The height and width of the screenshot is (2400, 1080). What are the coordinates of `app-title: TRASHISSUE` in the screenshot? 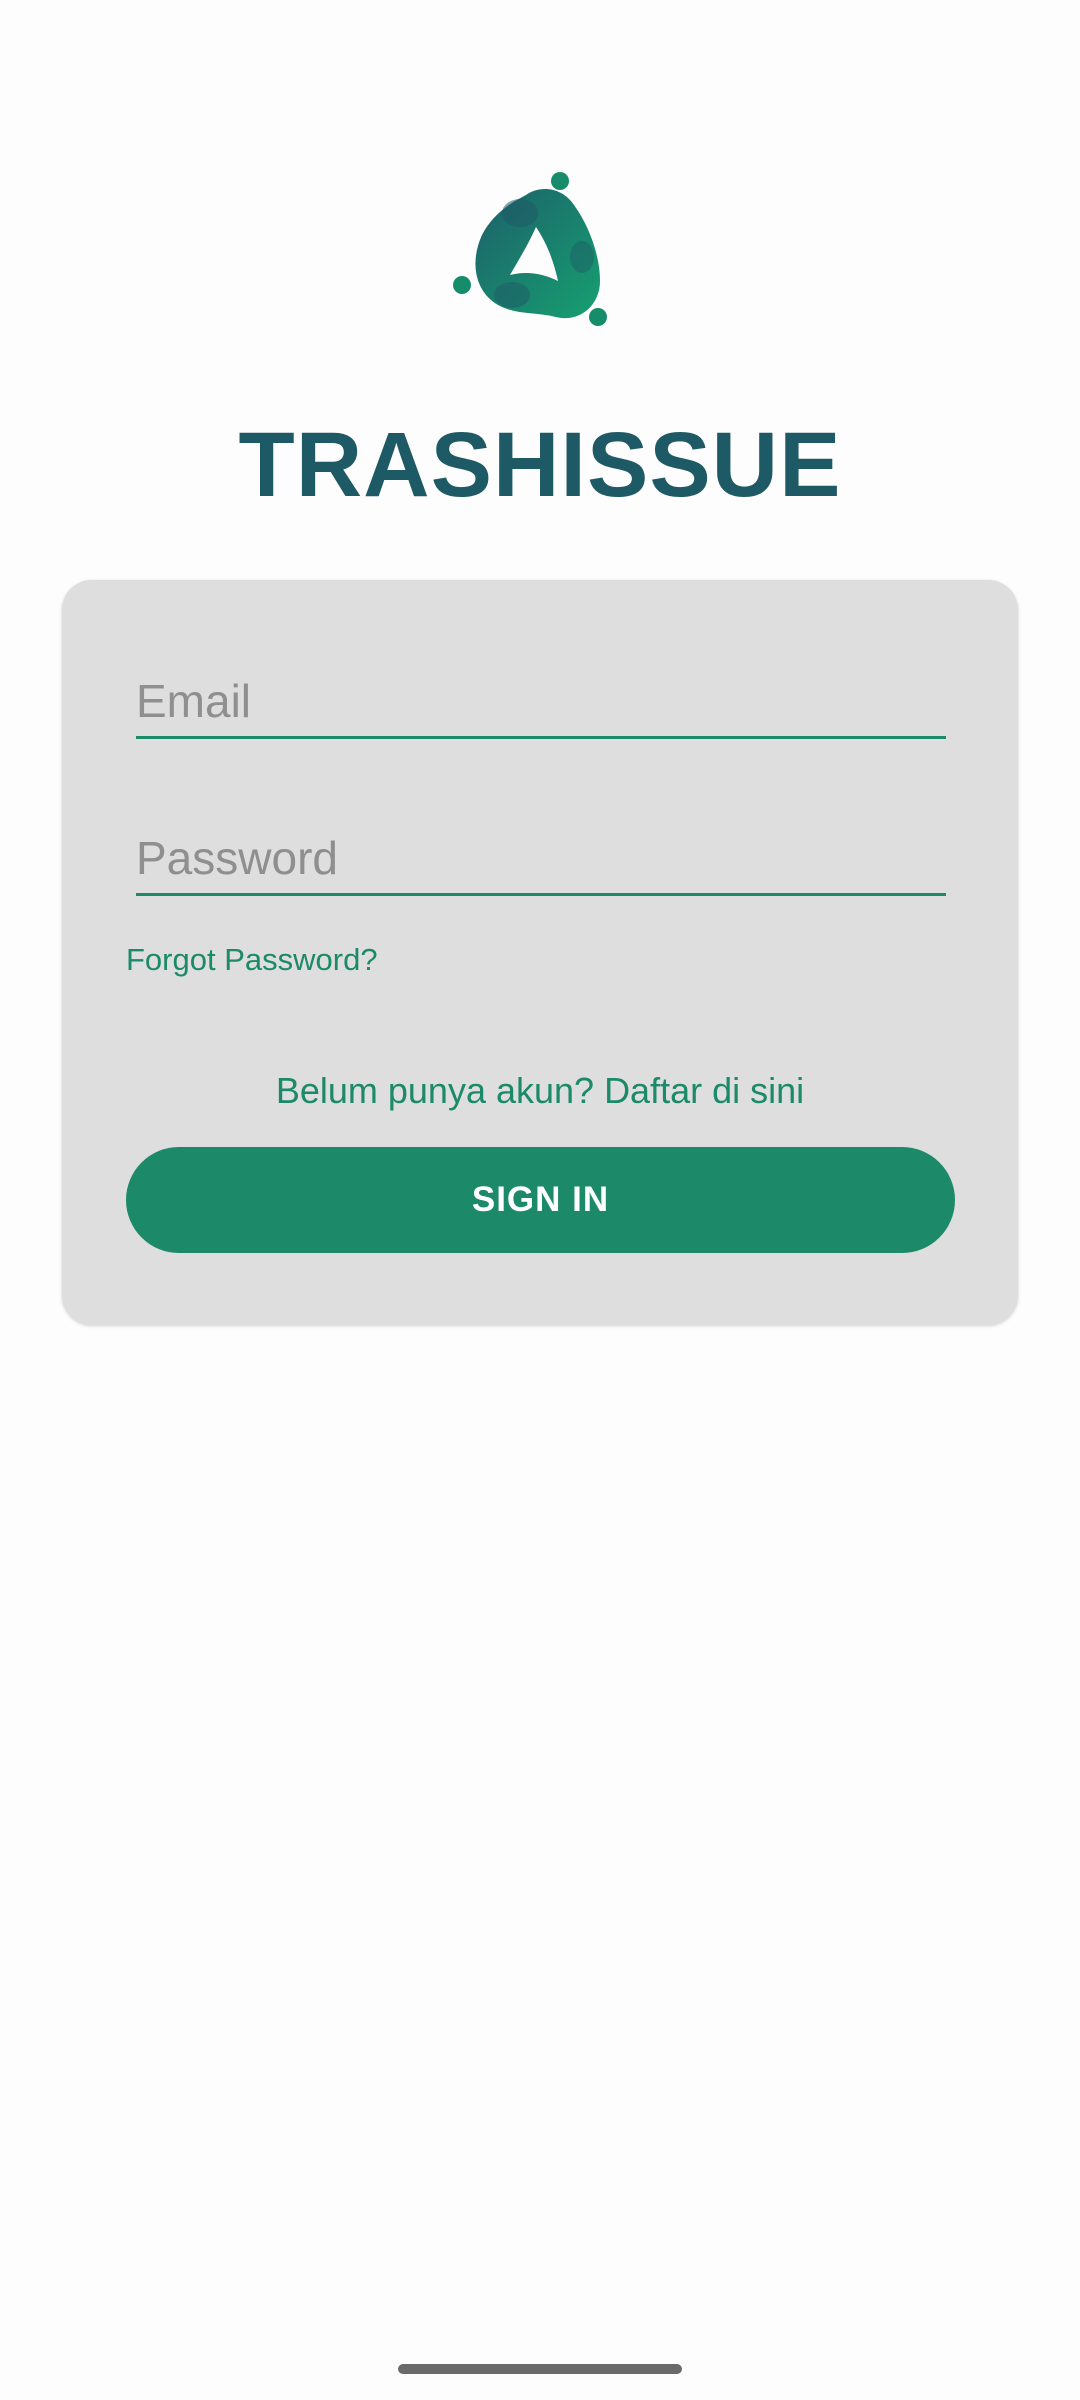 It's located at (540, 465).